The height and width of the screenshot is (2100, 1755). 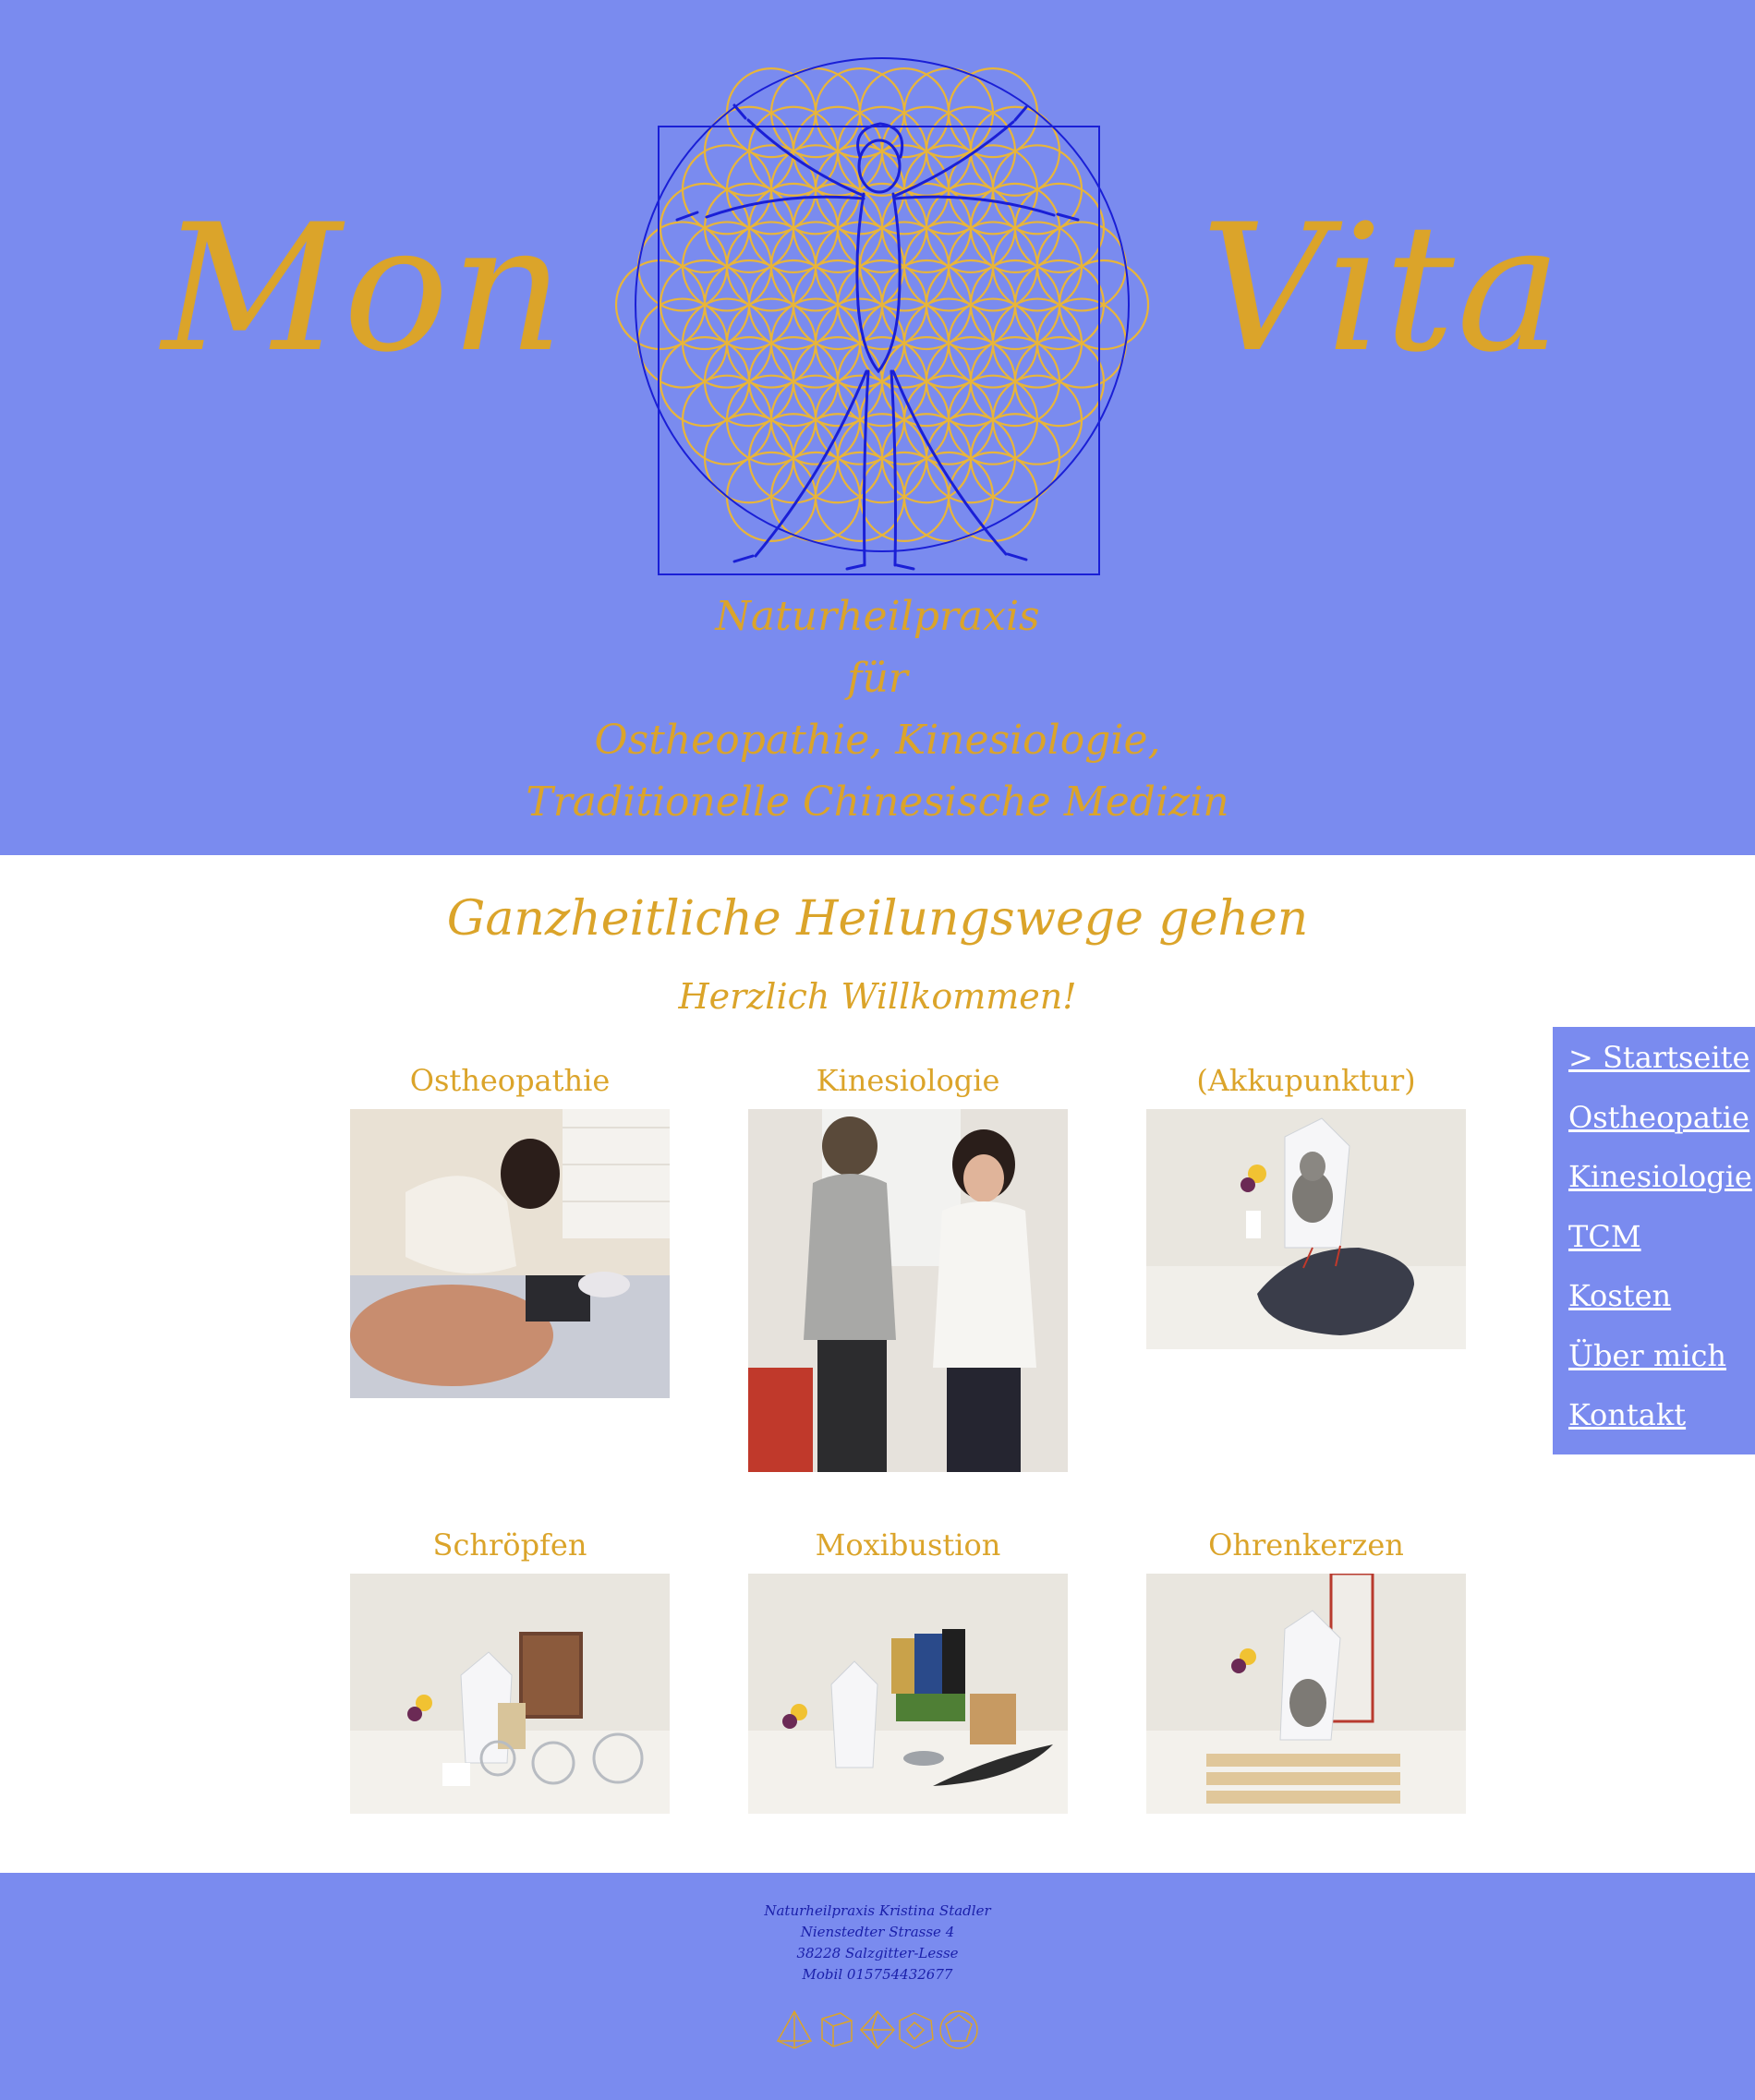 I want to click on address-line: Mobil 015754432677, so click(x=878, y=1975).